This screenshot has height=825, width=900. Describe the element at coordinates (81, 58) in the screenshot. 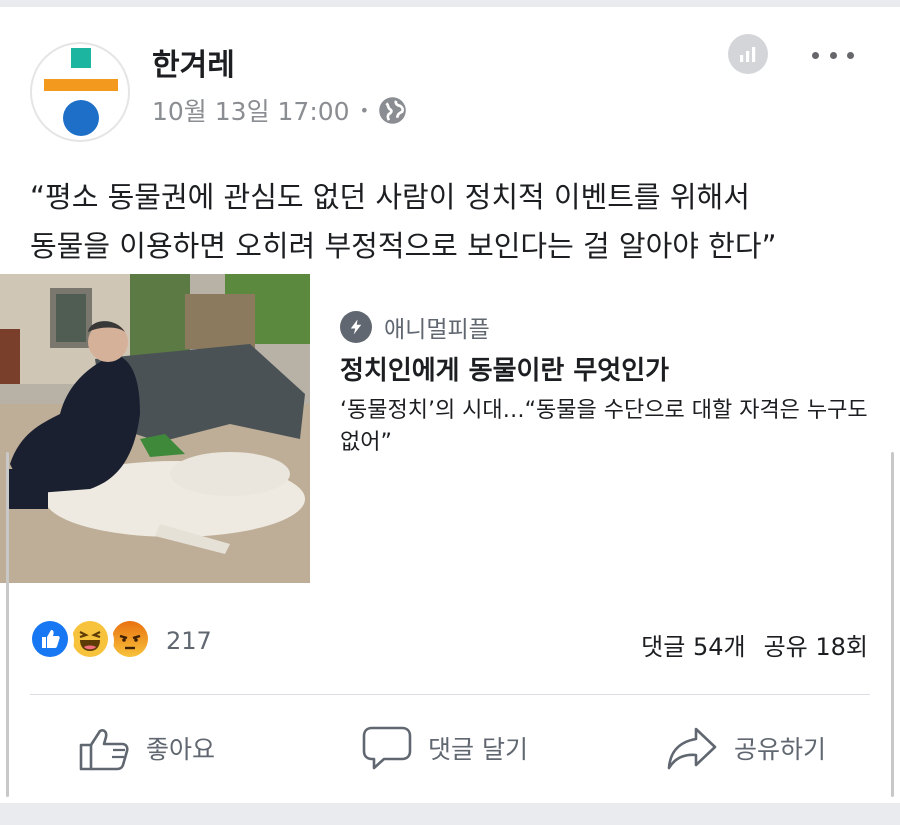

I see `logo-square` at that location.